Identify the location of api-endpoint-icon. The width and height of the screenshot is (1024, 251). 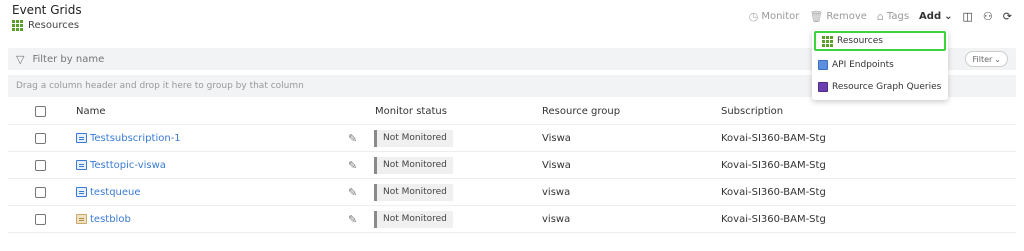
(823, 65).